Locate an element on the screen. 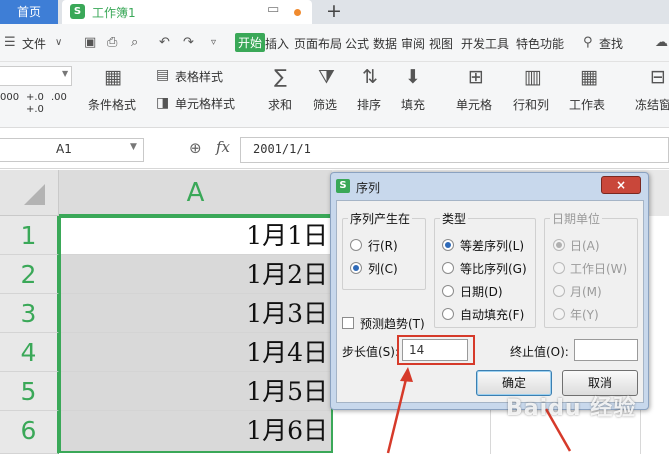 The image size is (669, 455). menu-review: 审阅 is located at coordinates (413, 43).